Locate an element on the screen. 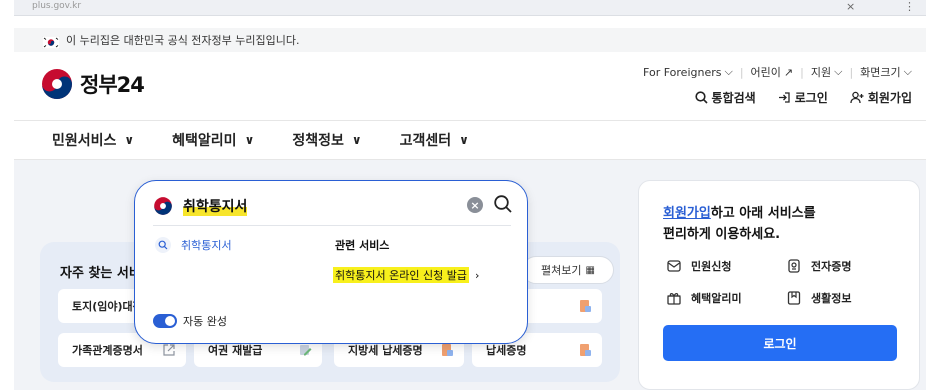 The height and width of the screenshot is (390, 940). login-panel-message: 회원가입하고 아래 서비스를 편리하게 이용하세요. is located at coordinates (763, 224).